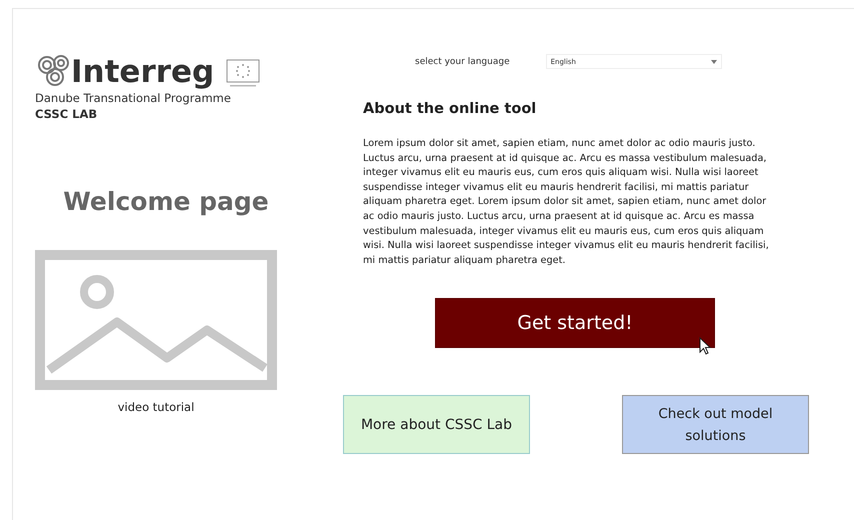 The height and width of the screenshot is (520, 854). Describe the element at coordinates (566, 202) in the screenshot. I see `description-paragraph: Lorem ipsum dolor sit amet, sapien etiam, nunc amet dolor ac odio mauris justo. Luctus arcu, urna praesent at id quisque ac. Arcu es massa vestibulum malesuada, integer vivamus elit eu mauris eus, cum eros quis aliquam wisi. Nulla wisi laoreet suspendisse integer vivamus elit eu mauris hendrerit facilisi, mi mattis pariatur aliquam pharetra eget. Lorem ipsum dolor sit amet, sapien etiam, nunc amet dolor ac odio mauris justo. Luctus arcu, urna praesent at id quisque ac. Arcu es massa vestibulum malesuada, integer vivamus elit eu mauris eus, cum eros quis aliquam wisi. Nulla wisi laoreet suspendisse integer vivamus elit eu mauris hendrerit facilisi, mi mattis pariatur aliquam pharetra eget.` at that location.